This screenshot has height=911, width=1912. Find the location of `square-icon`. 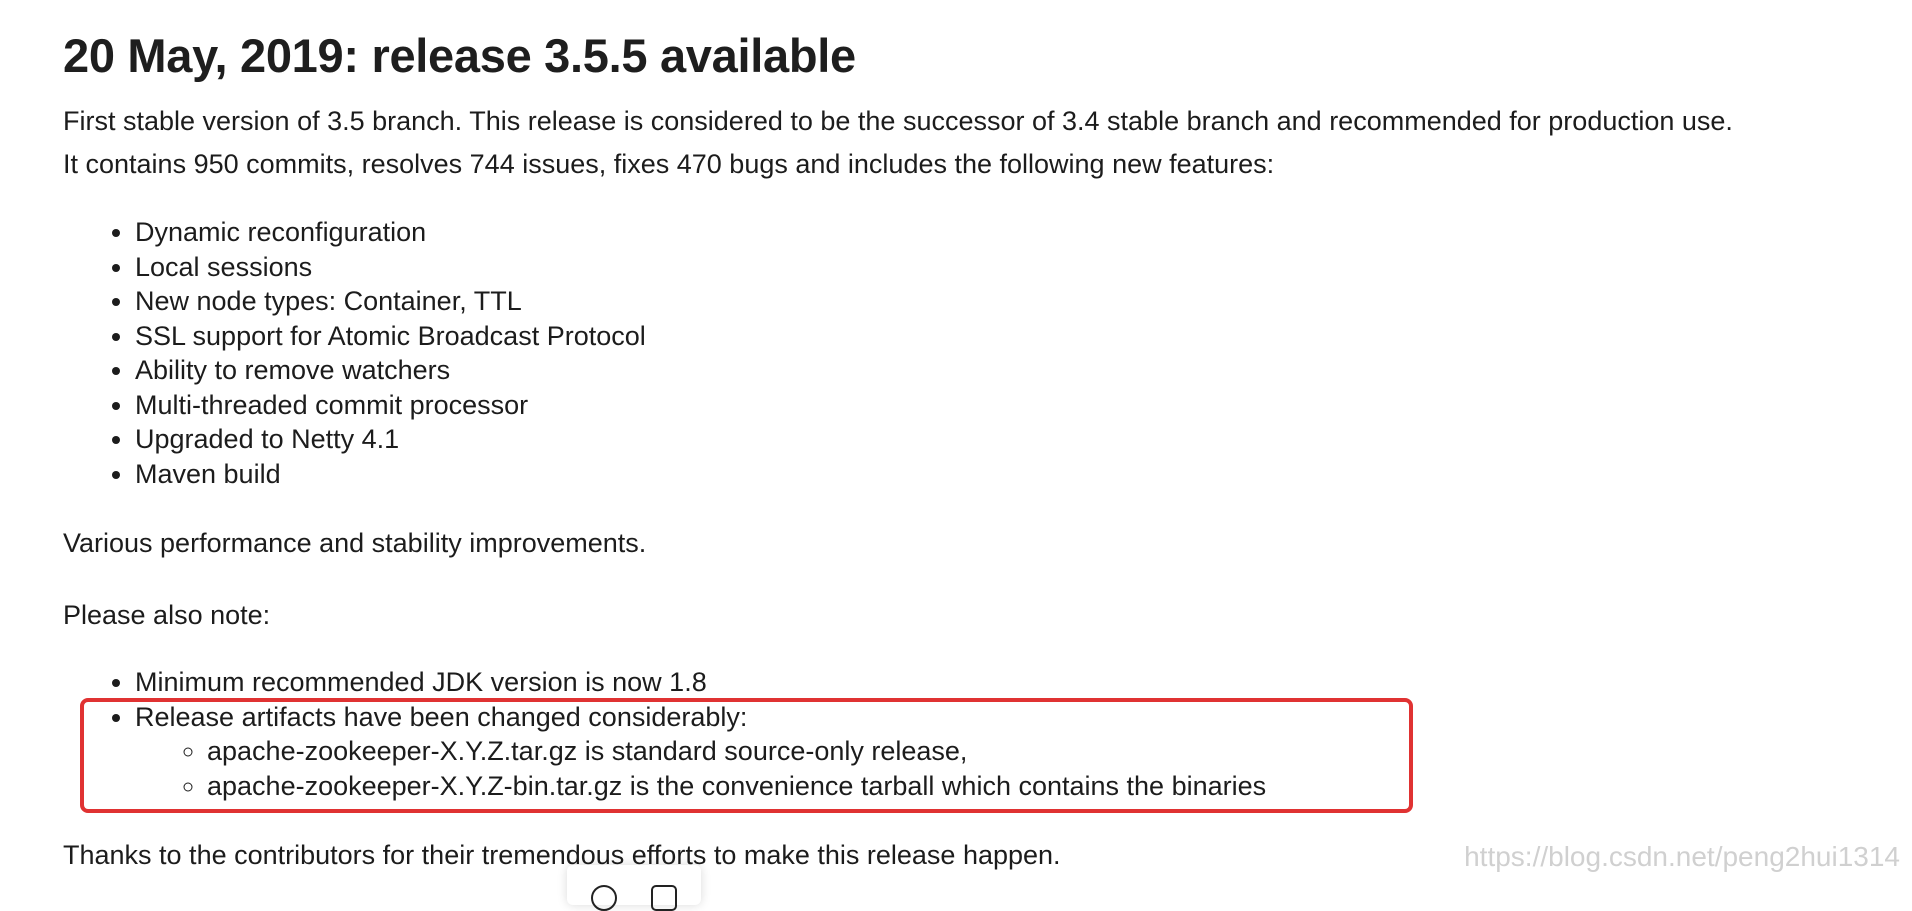

square-icon is located at coordinates (664, 898).